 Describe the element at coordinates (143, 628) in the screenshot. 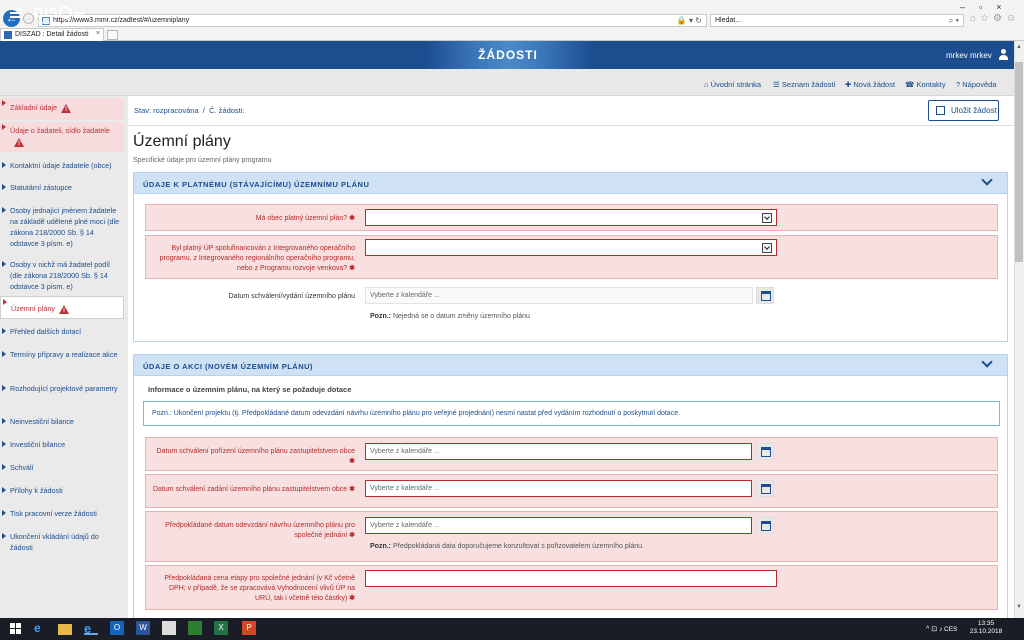

I see `word-icon: W` at that location.